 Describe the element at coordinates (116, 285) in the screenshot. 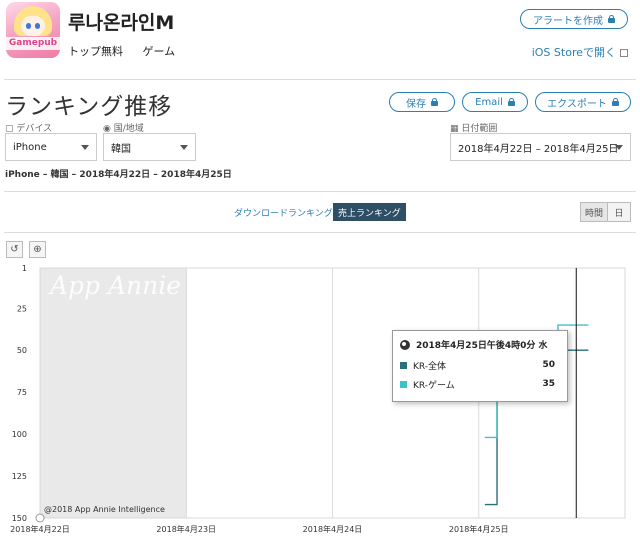

I see `app-annie-watermark: App Annie` at that location.